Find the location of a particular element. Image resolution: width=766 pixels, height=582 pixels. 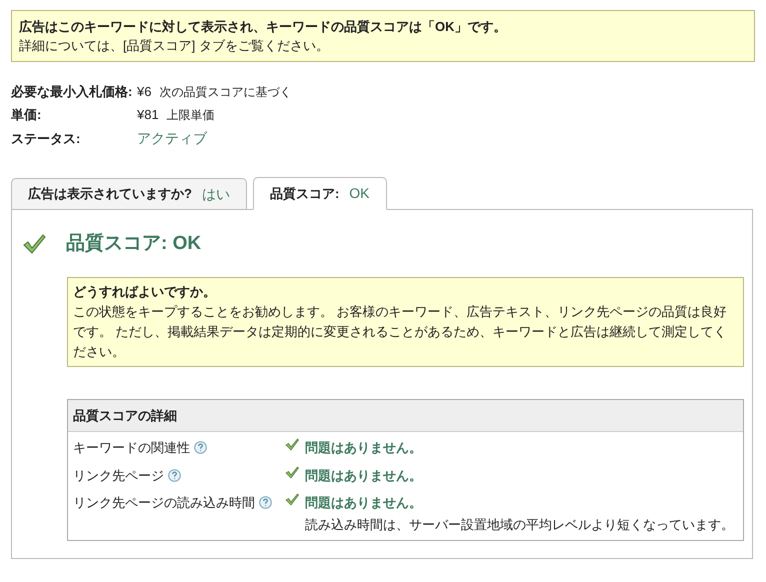

notice-title: 広告はこのキーワードに対して表示され、キーワードの品質スコアは「OK」です。 is located at coordinates (263, 27).